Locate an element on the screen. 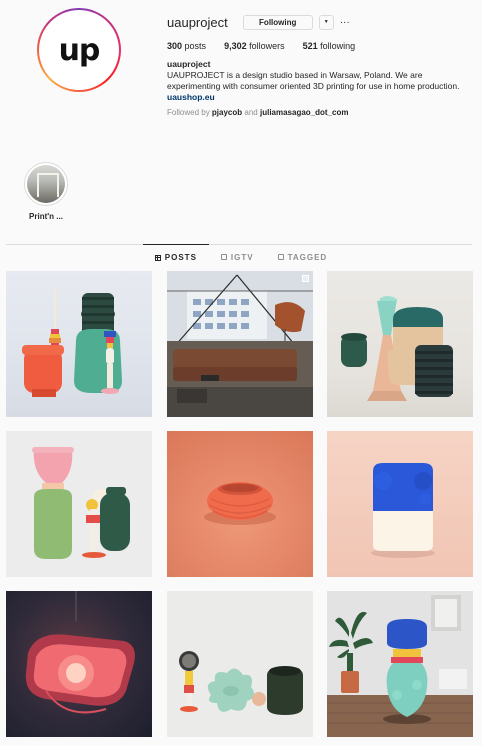 This screenshot has height=746, width=482. following-label: following is located at coordinates (338, 46).